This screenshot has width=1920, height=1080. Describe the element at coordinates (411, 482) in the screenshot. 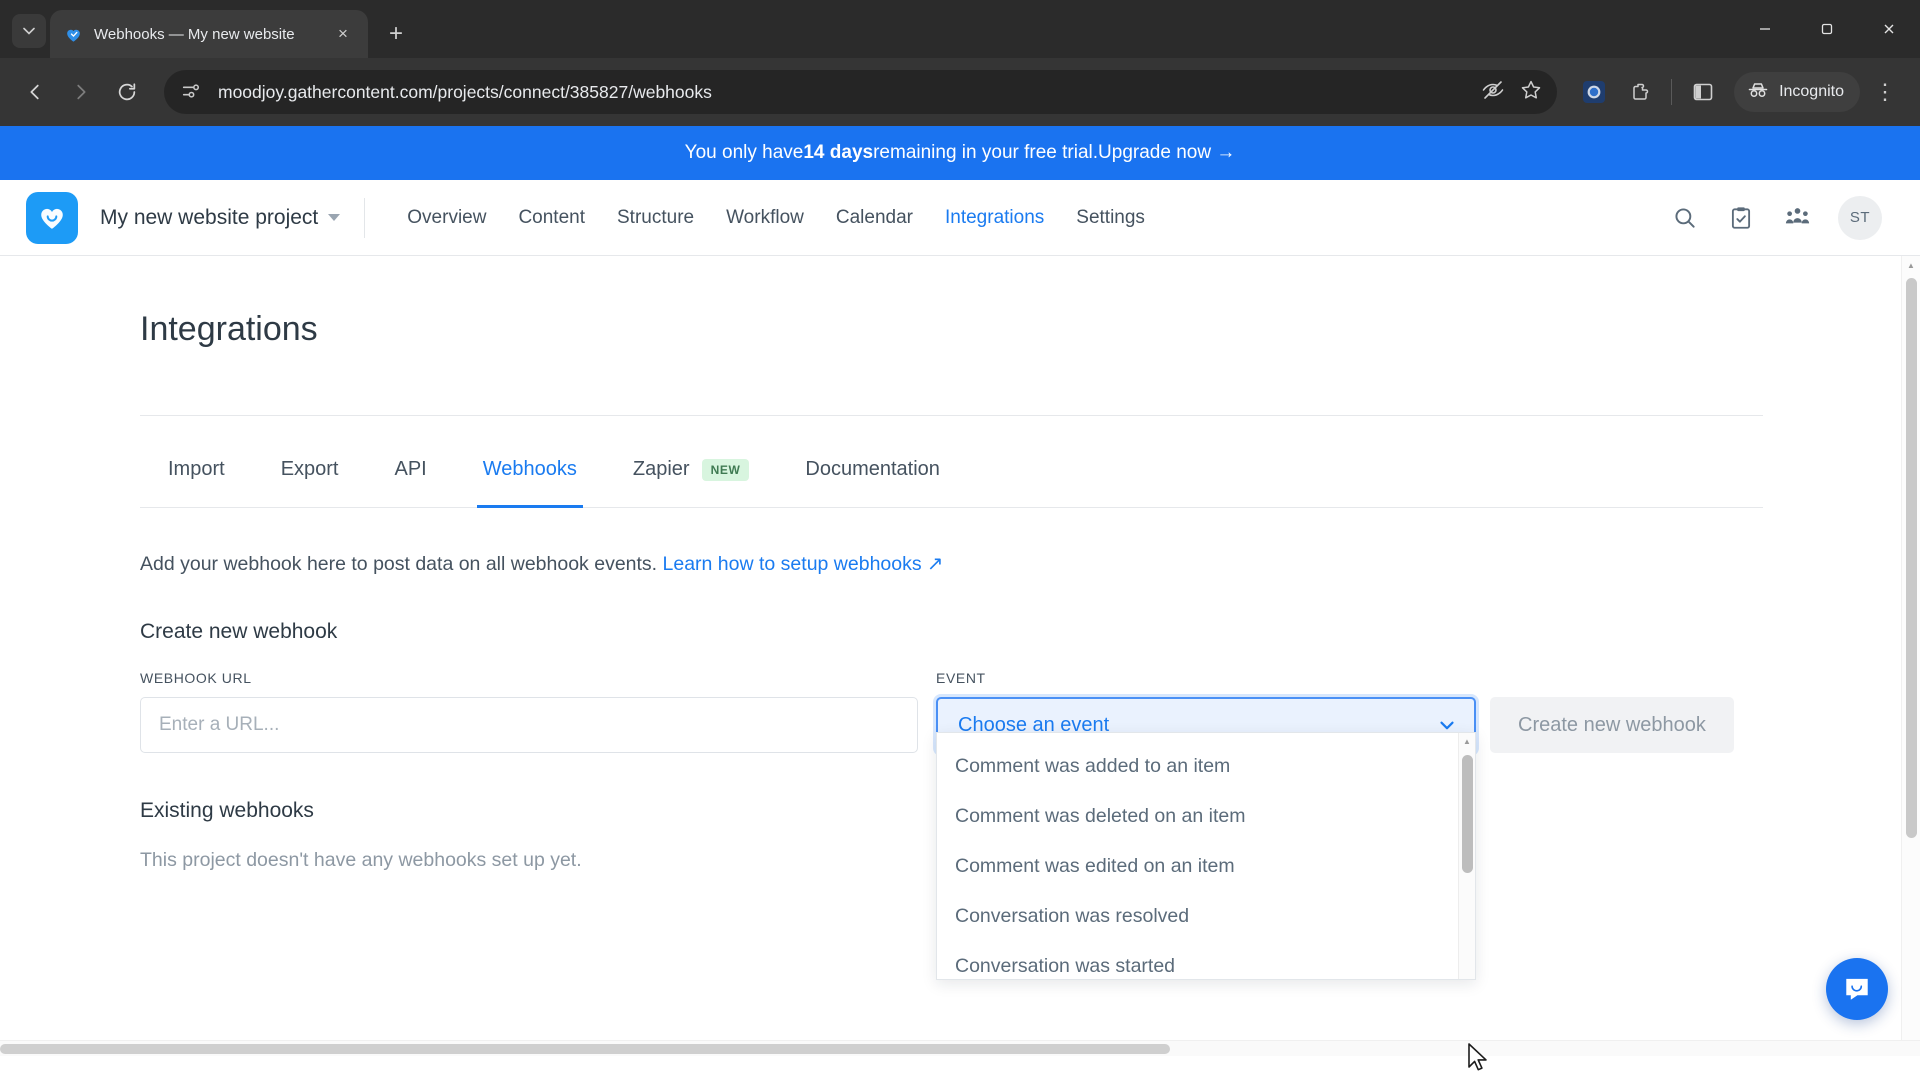

I see `tab-api: API` at that location.